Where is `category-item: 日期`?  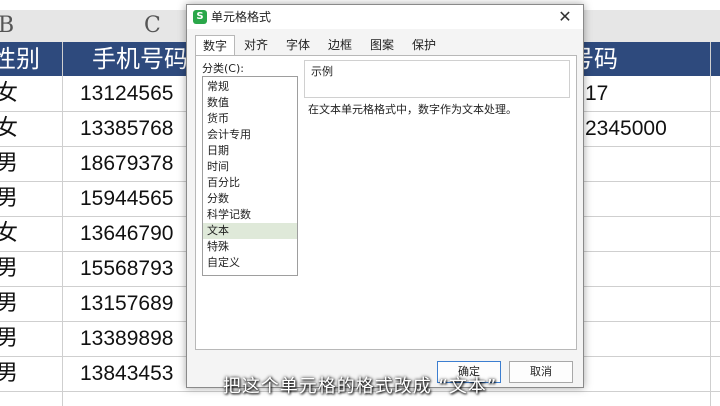
category-item: 日期 is located at coordinates (250, 151).